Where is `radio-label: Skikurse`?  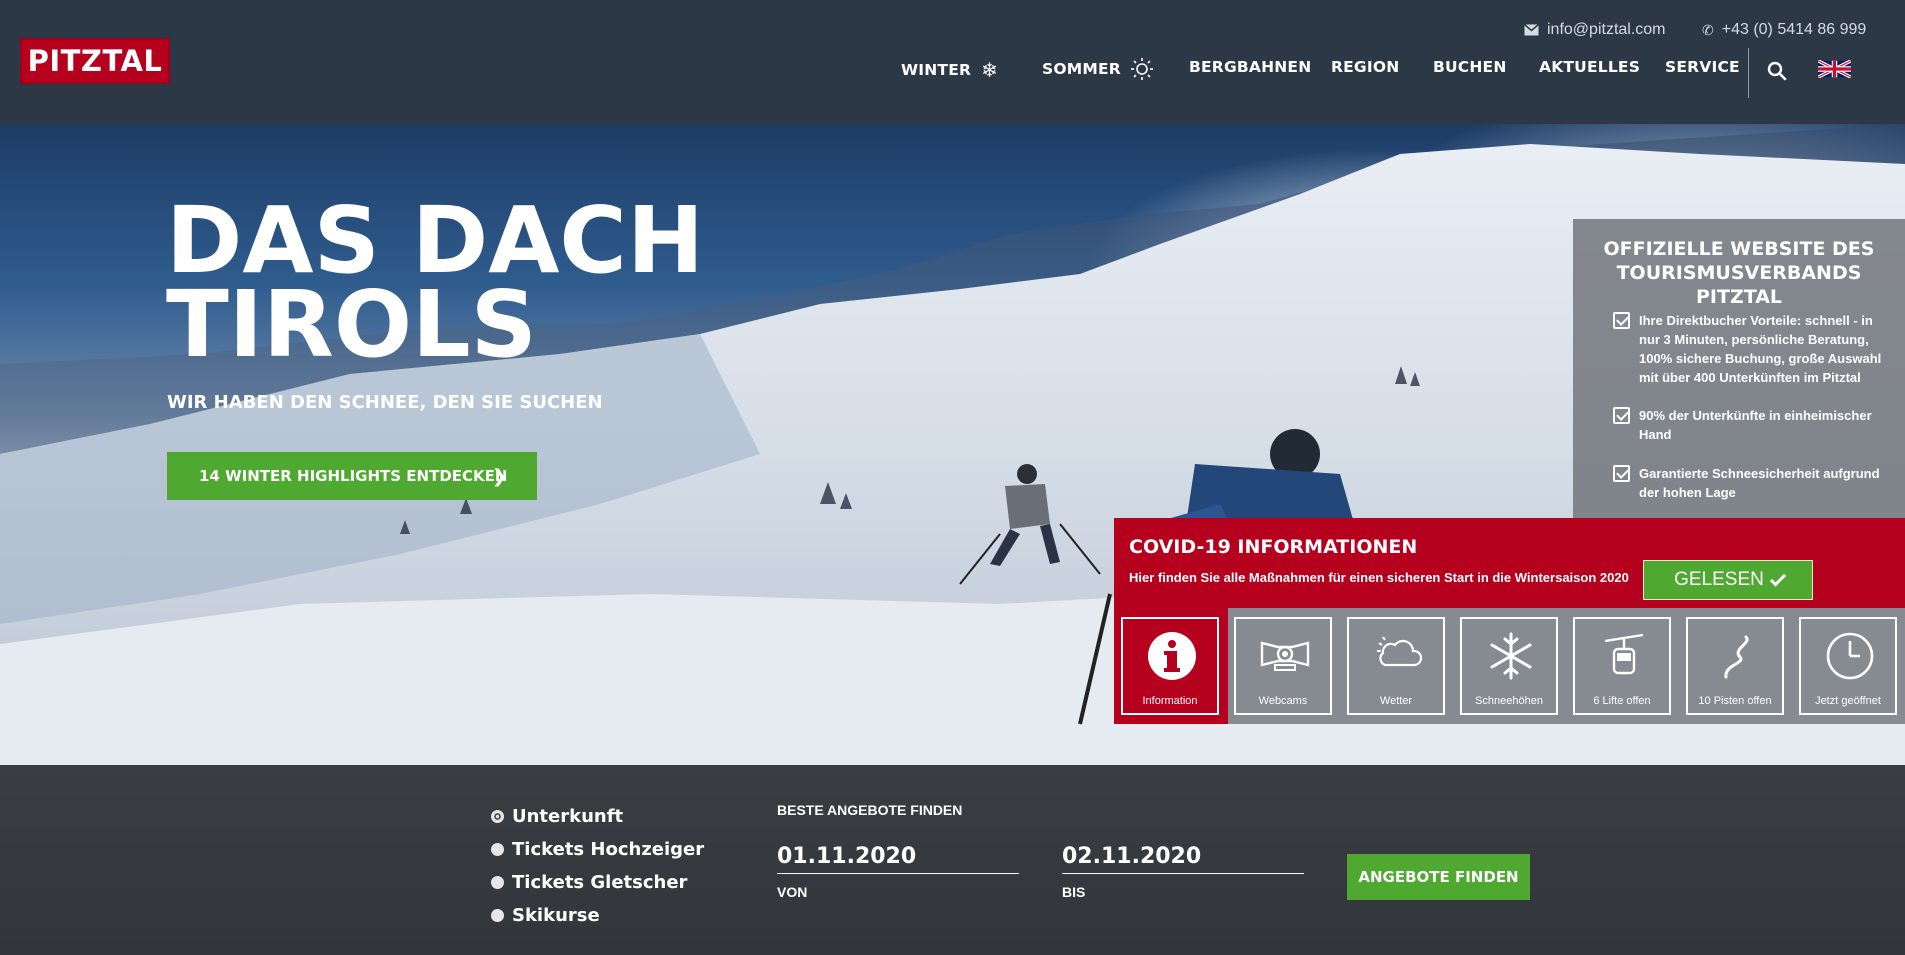 radio-label: Skikurse is located at coordinates (556, 915).